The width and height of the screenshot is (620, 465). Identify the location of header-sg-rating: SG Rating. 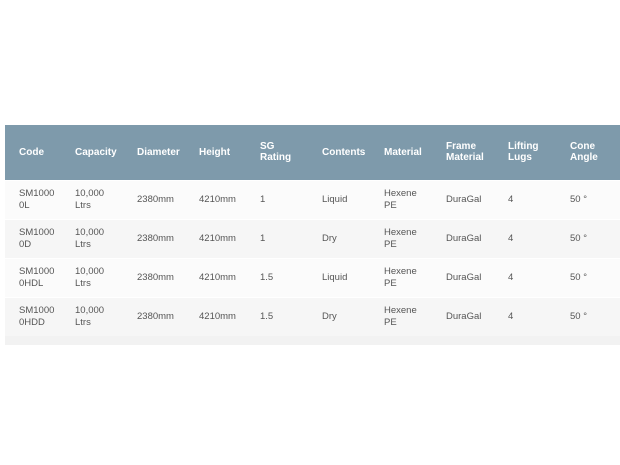
(276, 152).